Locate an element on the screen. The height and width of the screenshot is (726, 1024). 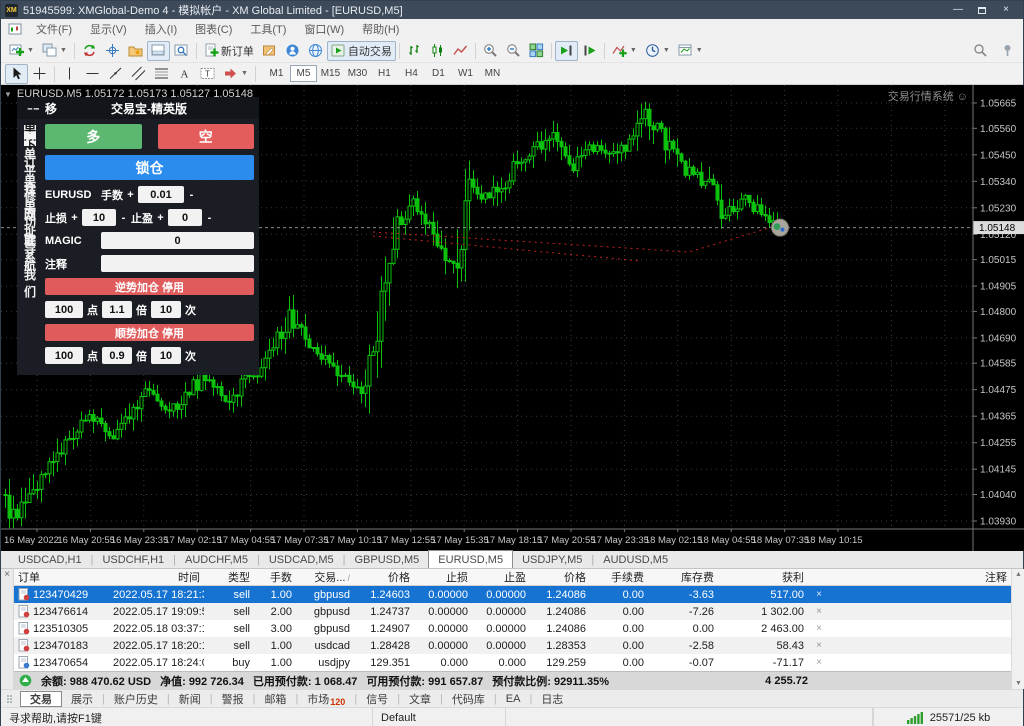
menu-item-0: 文件(F) is located at coordinates (54, 29).